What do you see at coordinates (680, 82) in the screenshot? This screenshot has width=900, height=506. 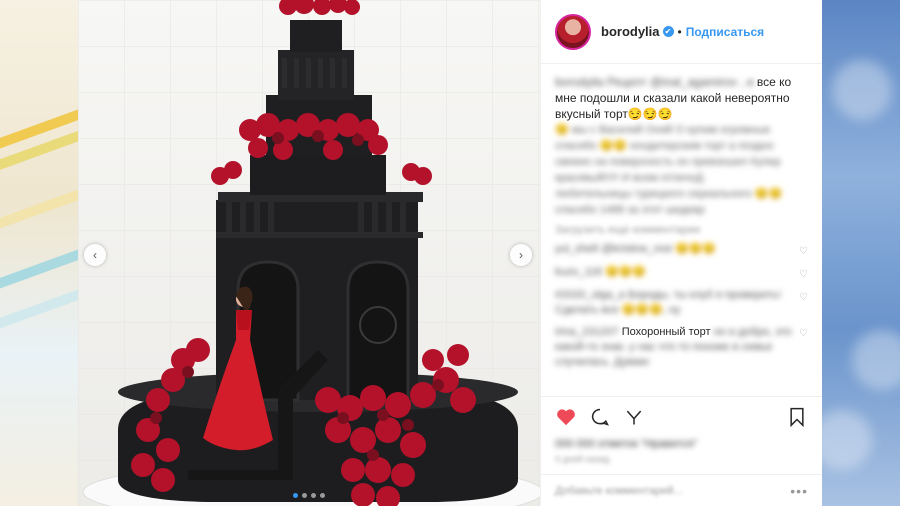 I see `caption-blurred-start: Рецепт @inal_agamirov , и` at bounding box center [680, 82].